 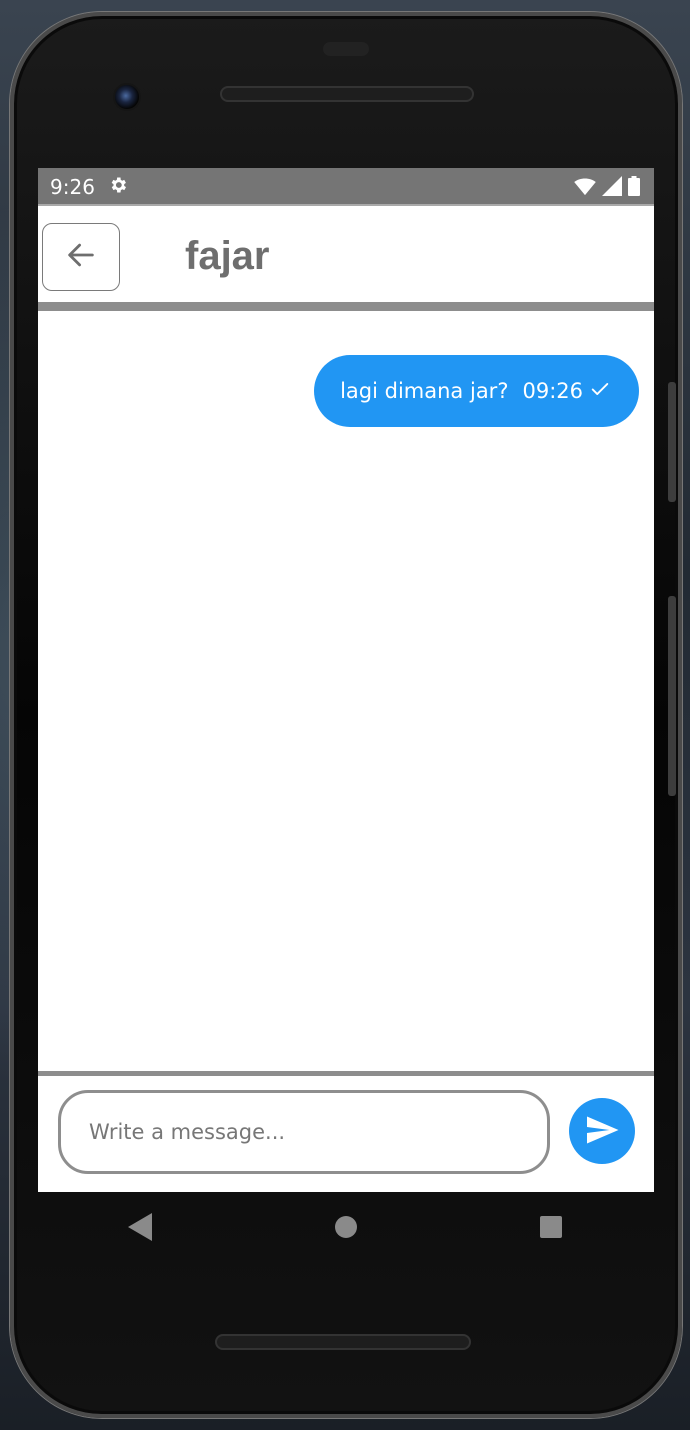 I want to click on earpiece-slot, so click(x=346, y=49).